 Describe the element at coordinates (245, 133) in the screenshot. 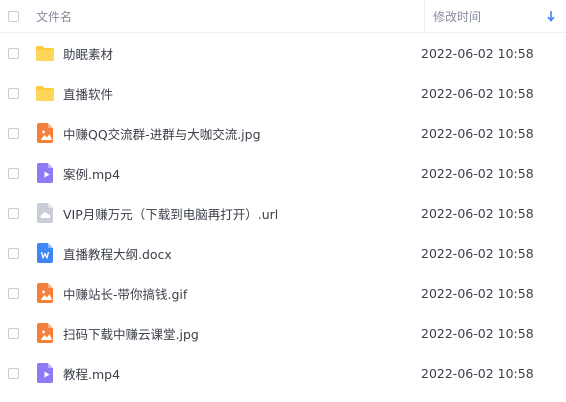

I see `file-name: 中赚QQ交流群-进群与大咖交流.jpg` at that location.